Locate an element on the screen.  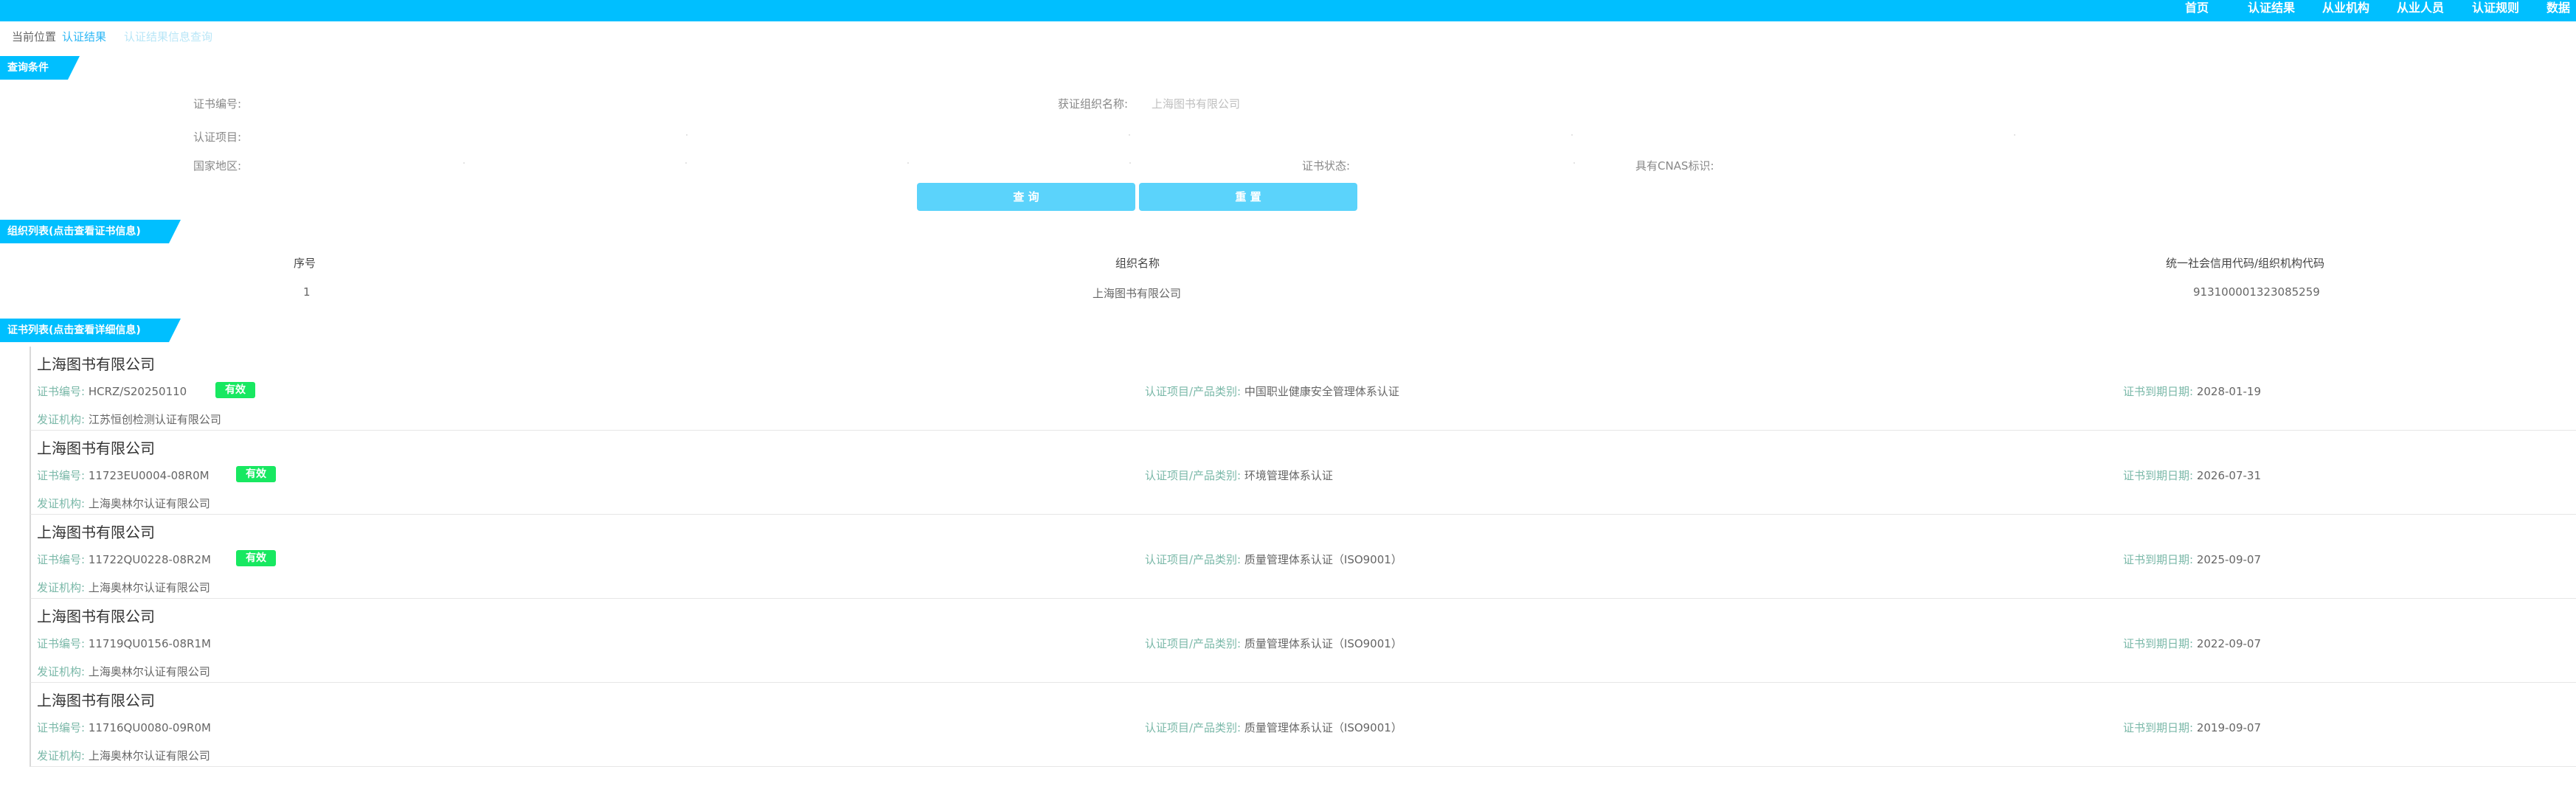
org-table-header-code: 统一社会信用代码/组织机构代码 is located at coordinates (2246, 263).